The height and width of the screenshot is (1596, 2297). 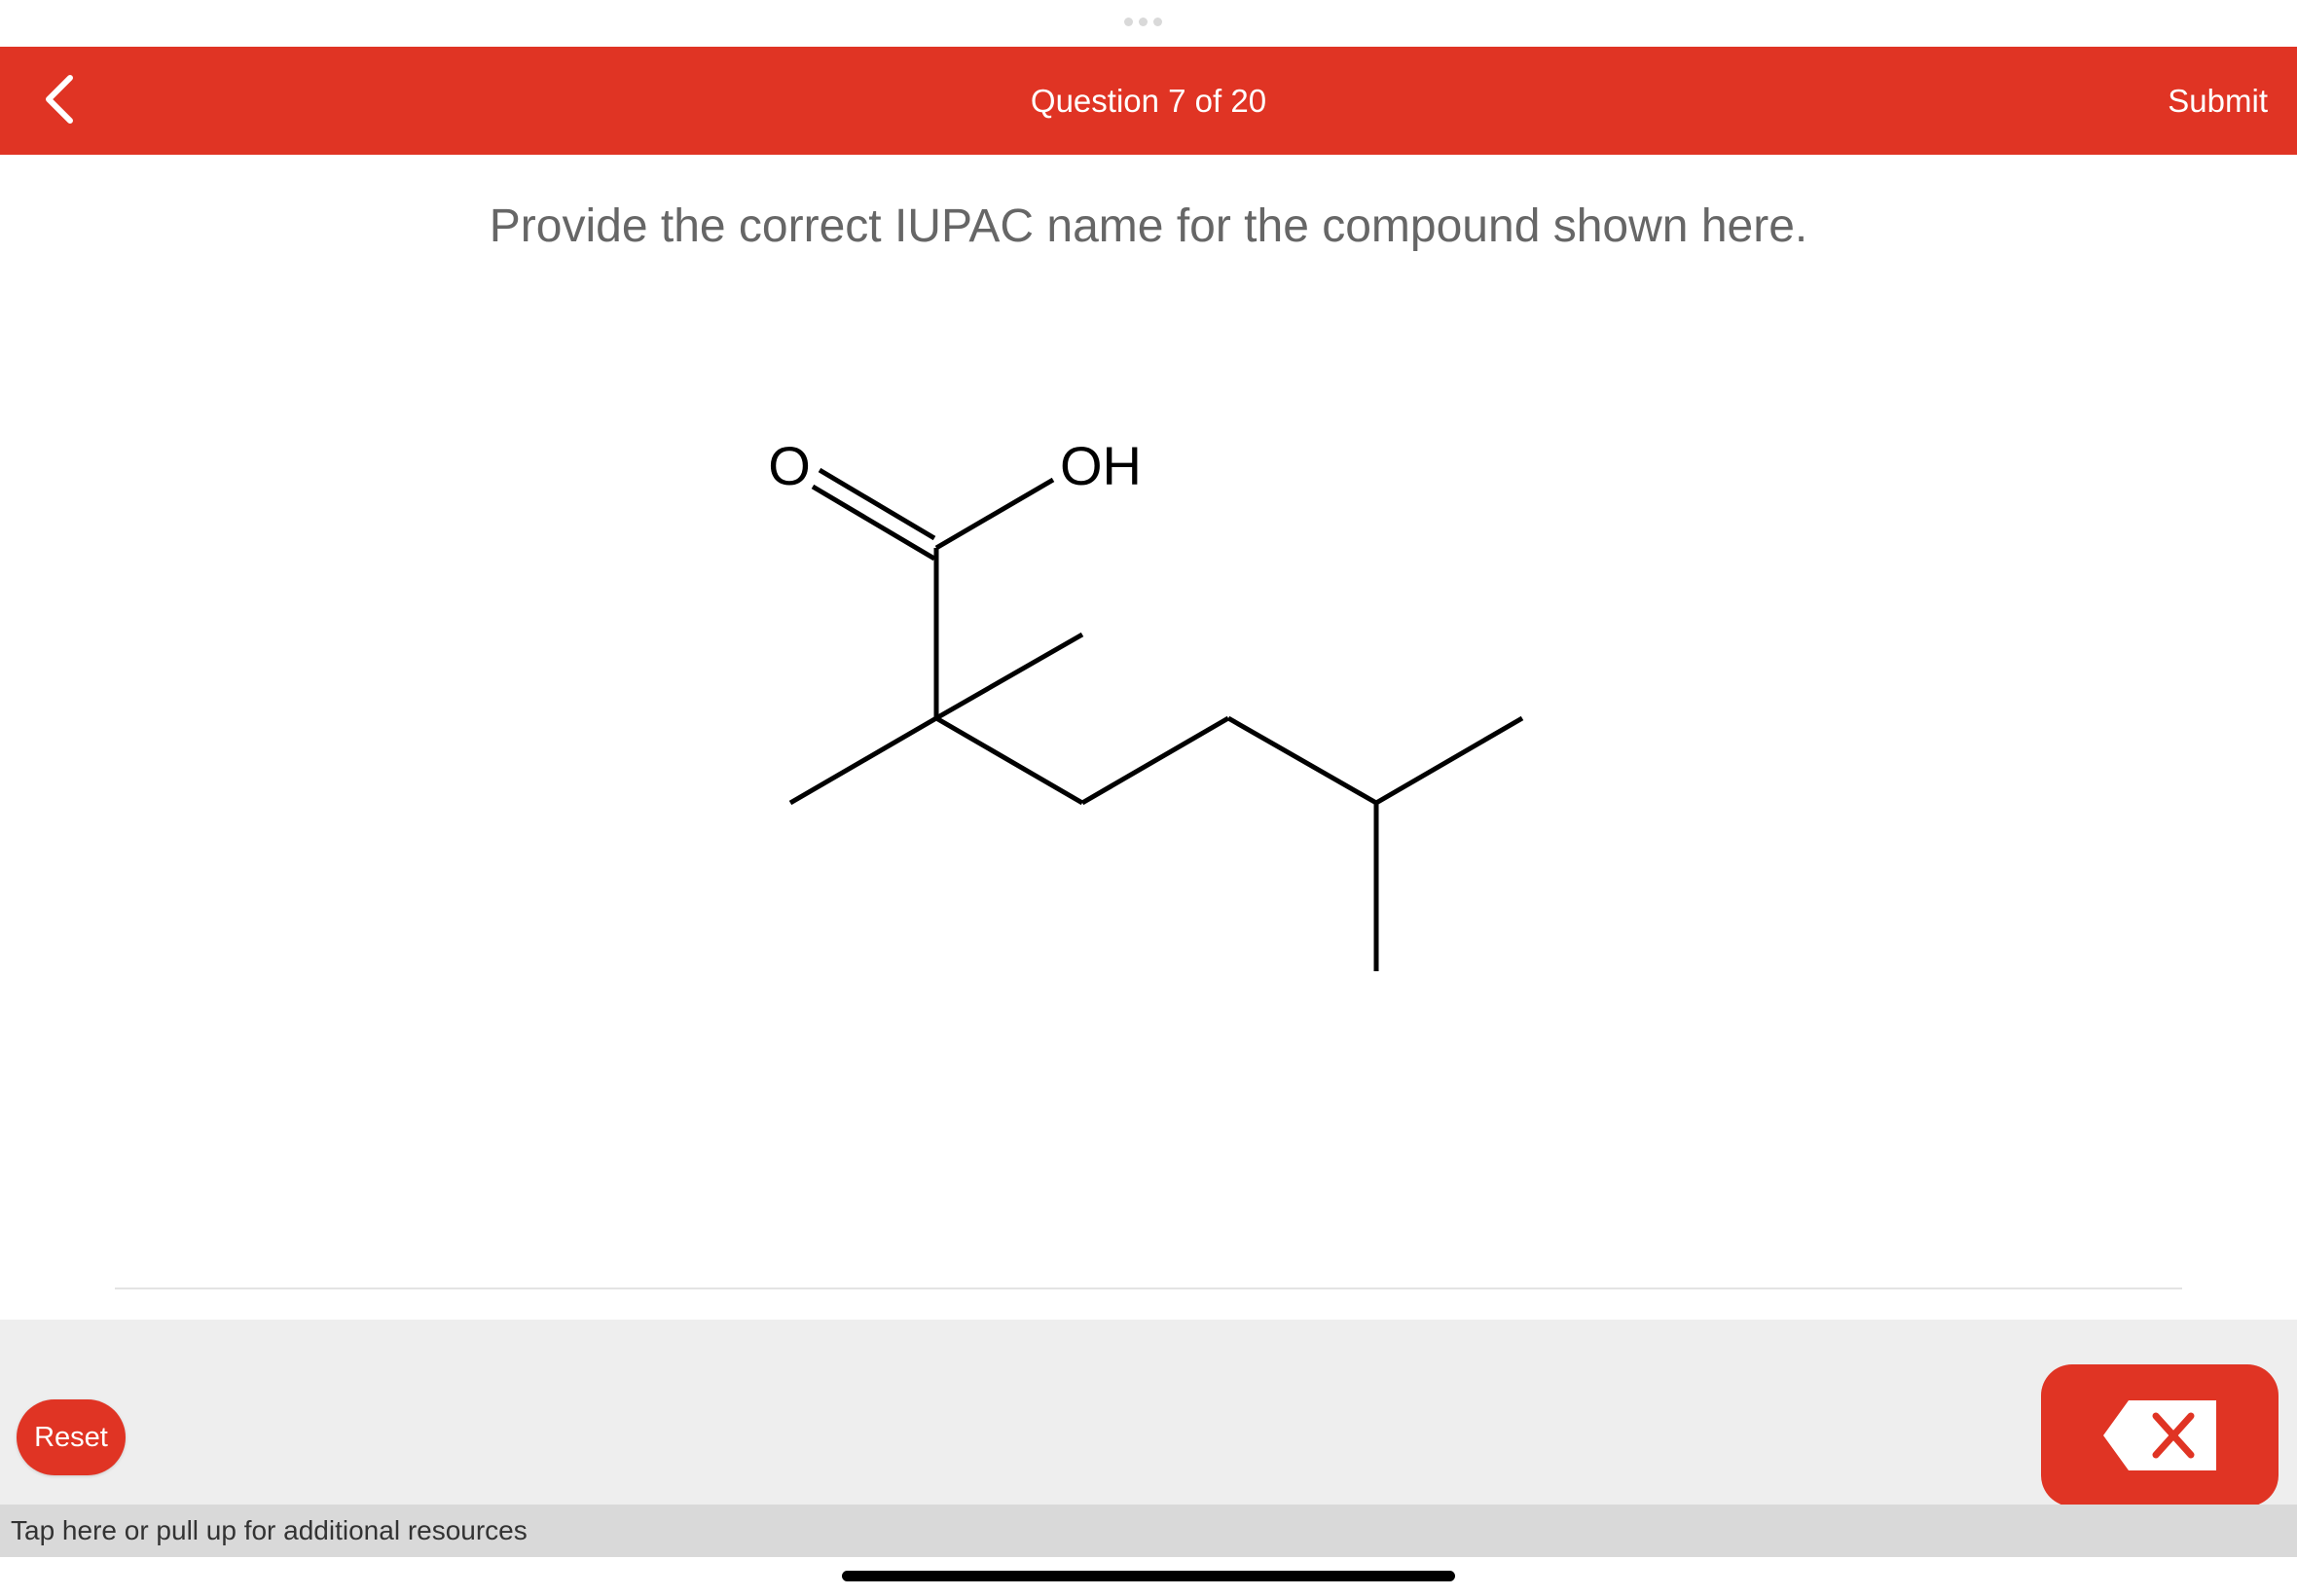 I want to click on carbonyl-oxygen-label: O, so click(x=789, y=465).